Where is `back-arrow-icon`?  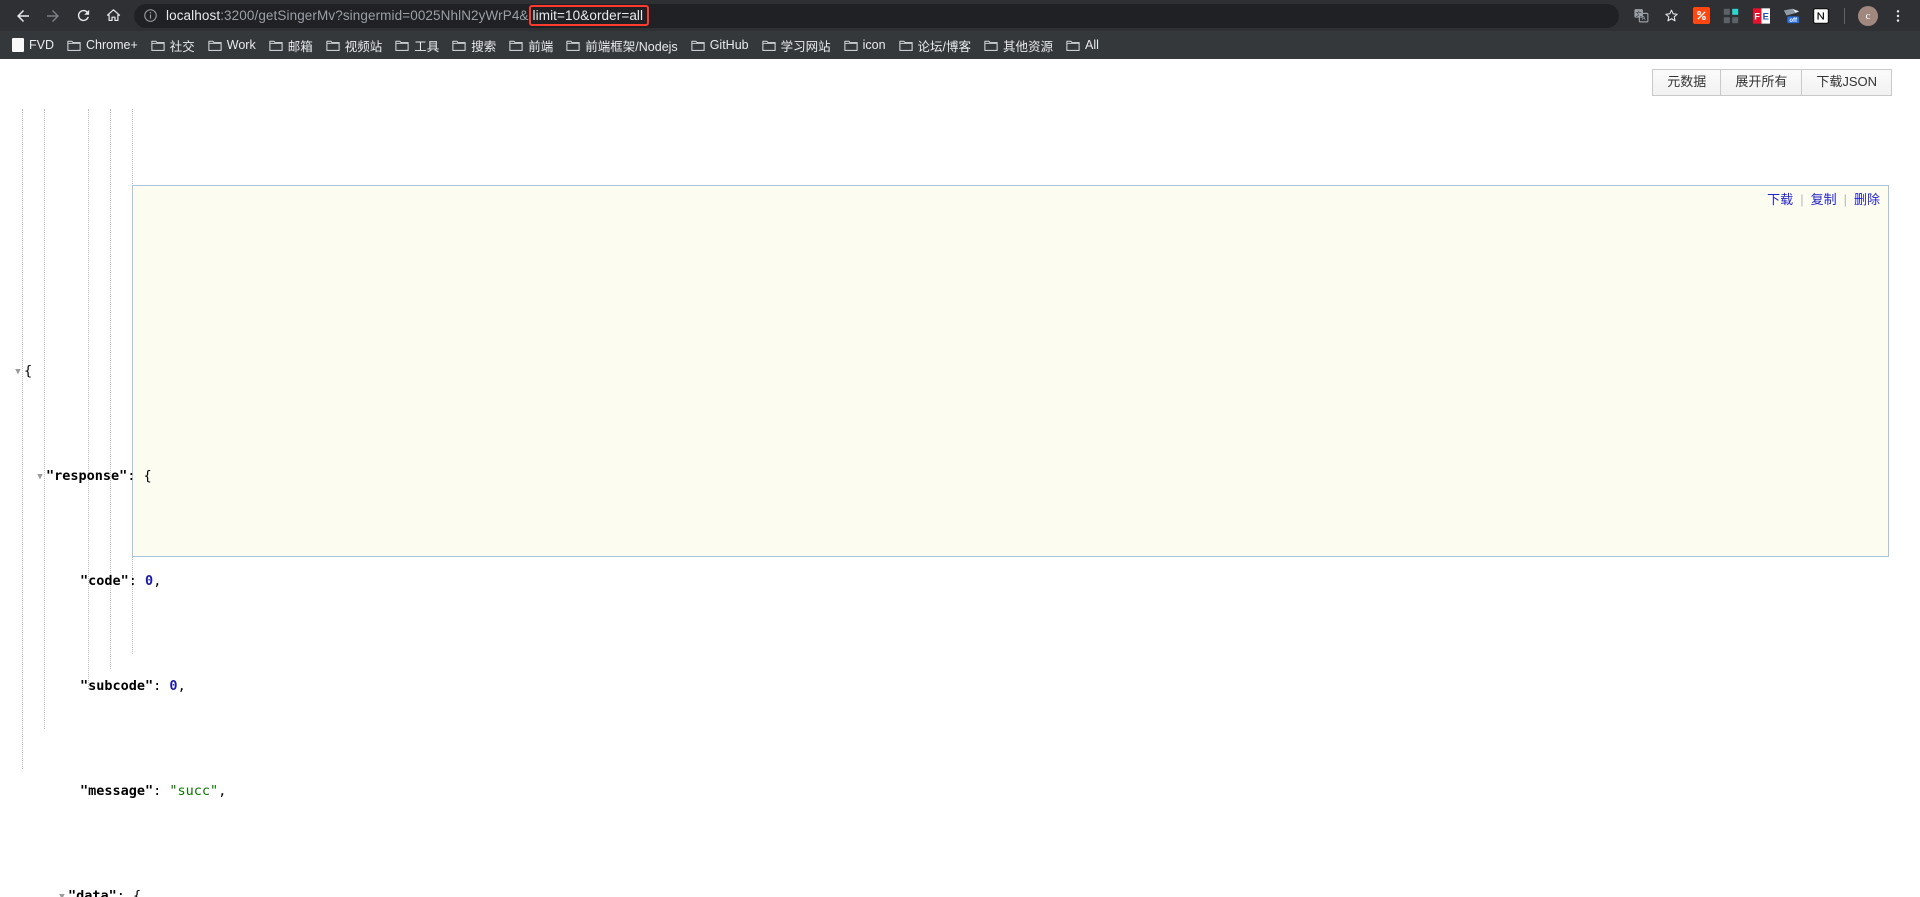 back-arrow-icon is located at coordinates (23, 15).